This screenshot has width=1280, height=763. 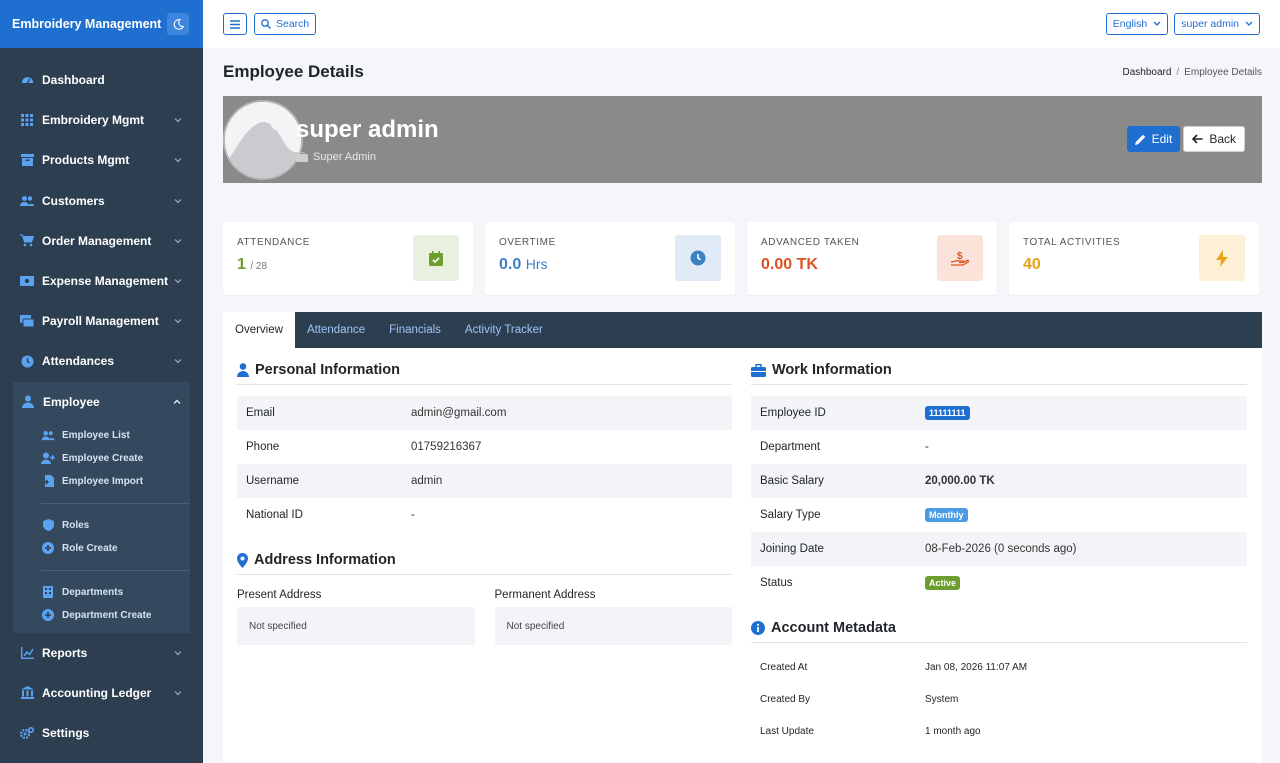 What do you see at coordinates (71, 401) in the screenshot?
I see `sidebar-item-label: Employee` at bounding box center [71, 401].